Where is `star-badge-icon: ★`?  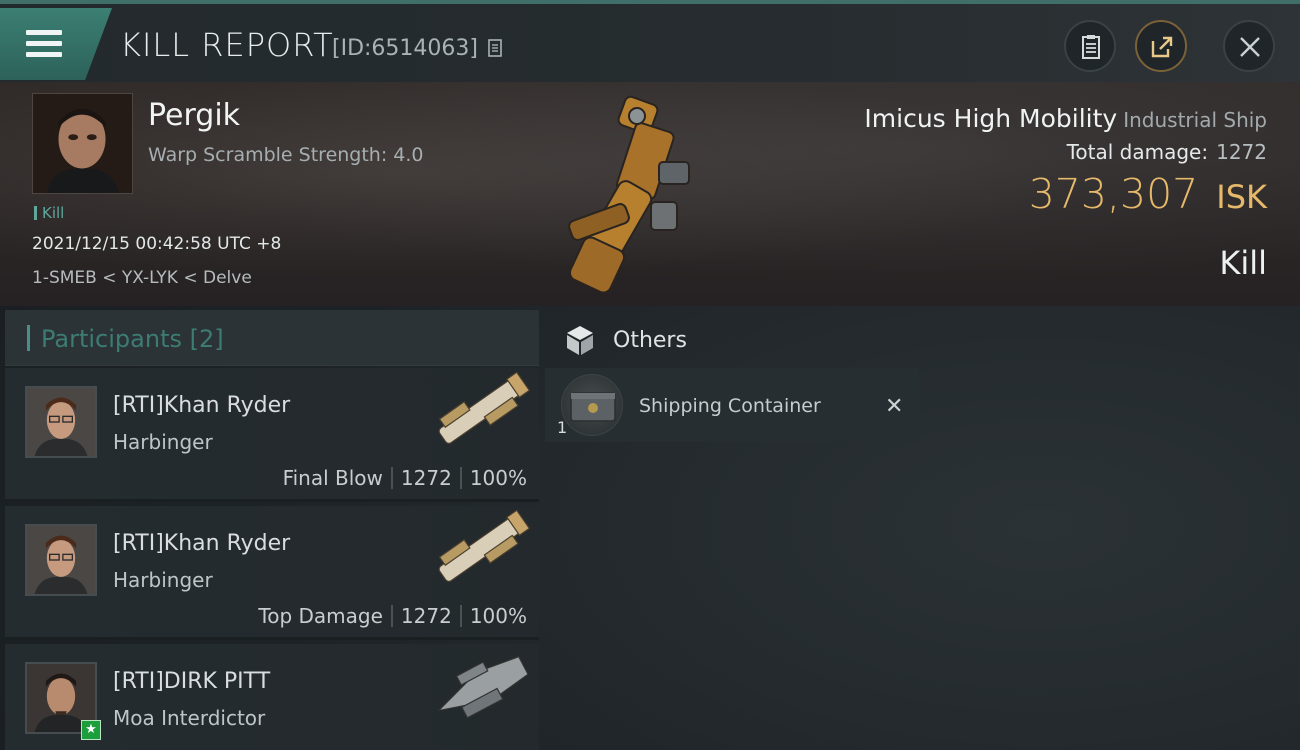
star-badge-icon: ★ is located at coordinates (91, 730).